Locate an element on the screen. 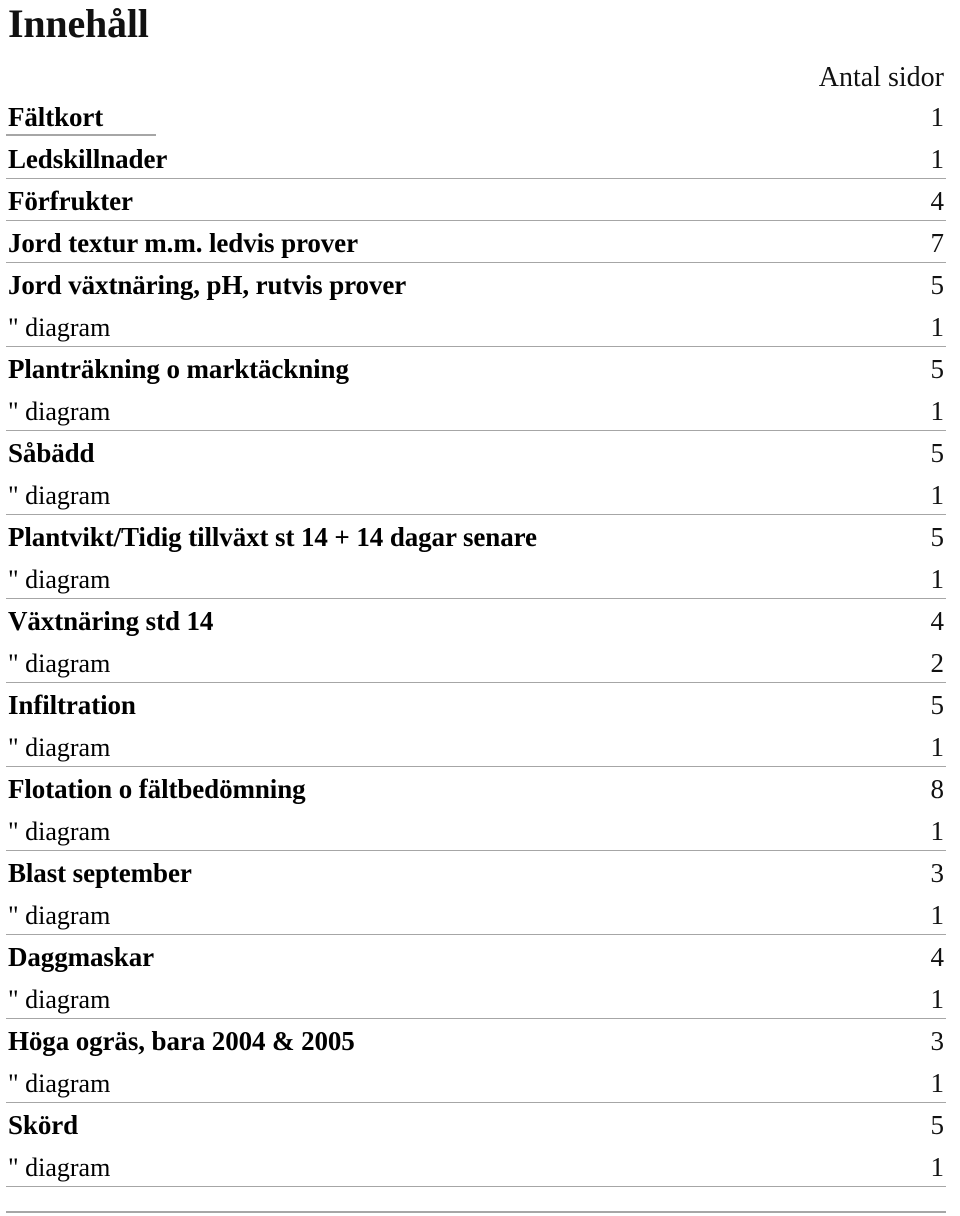 The width and height of the screenshot is (960, 1216). toc-row: Såbädd 5 is located at coordinates (476, 451).